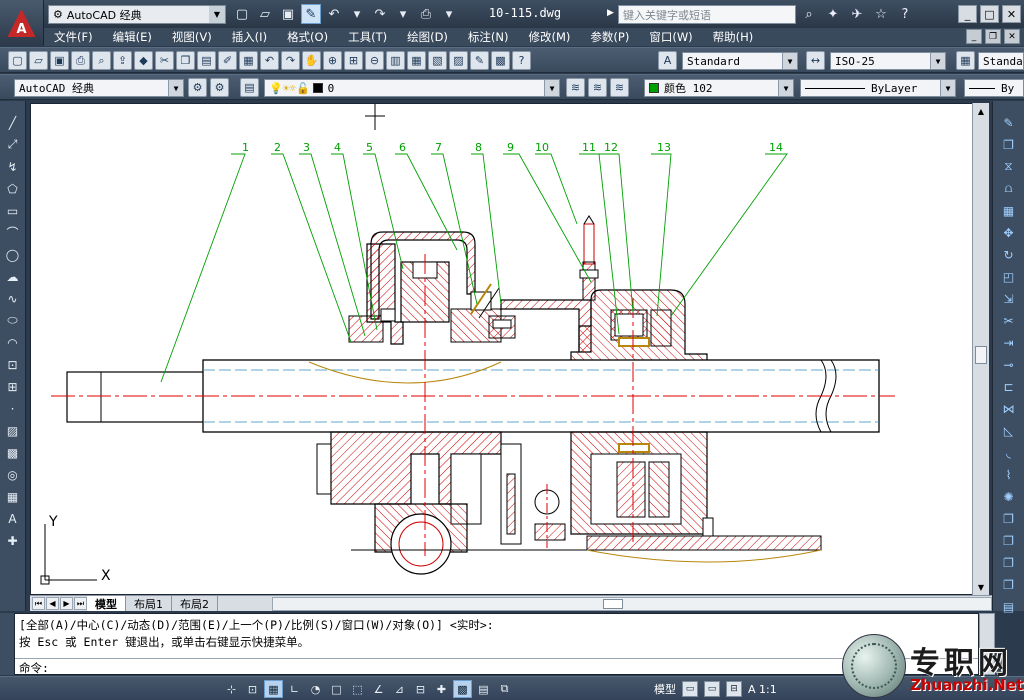 The image size is (1024, 700). I want to click on blend-icon: ⌇, so click(1009, 474).